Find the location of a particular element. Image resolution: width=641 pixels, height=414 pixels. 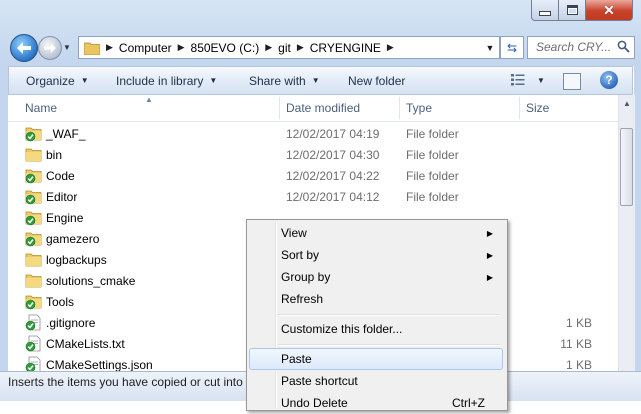

close-icon: ✕ is located at coordinates (609, 10).